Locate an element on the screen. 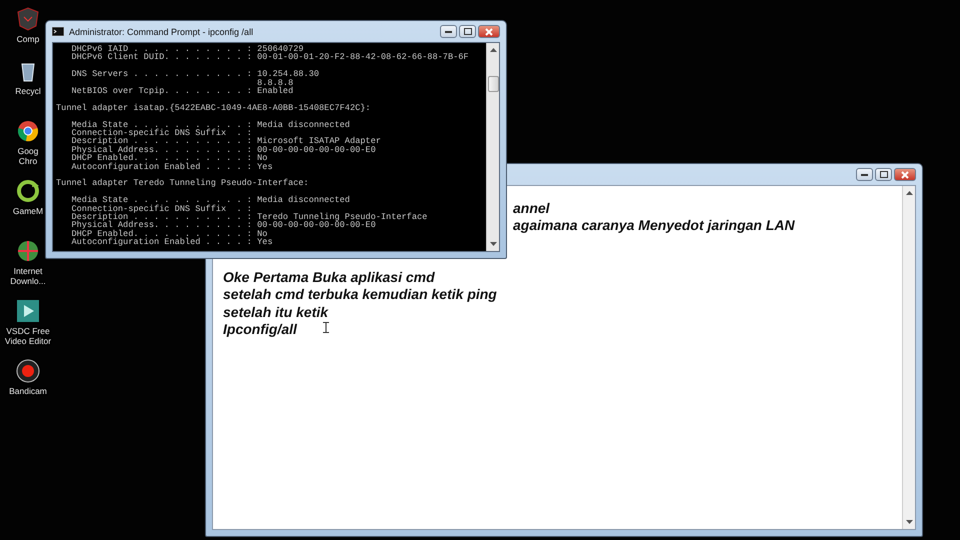 This screenshot has height=540, width=960. desktop-icon-label: Bandicam is located at coordinates (28, 391).